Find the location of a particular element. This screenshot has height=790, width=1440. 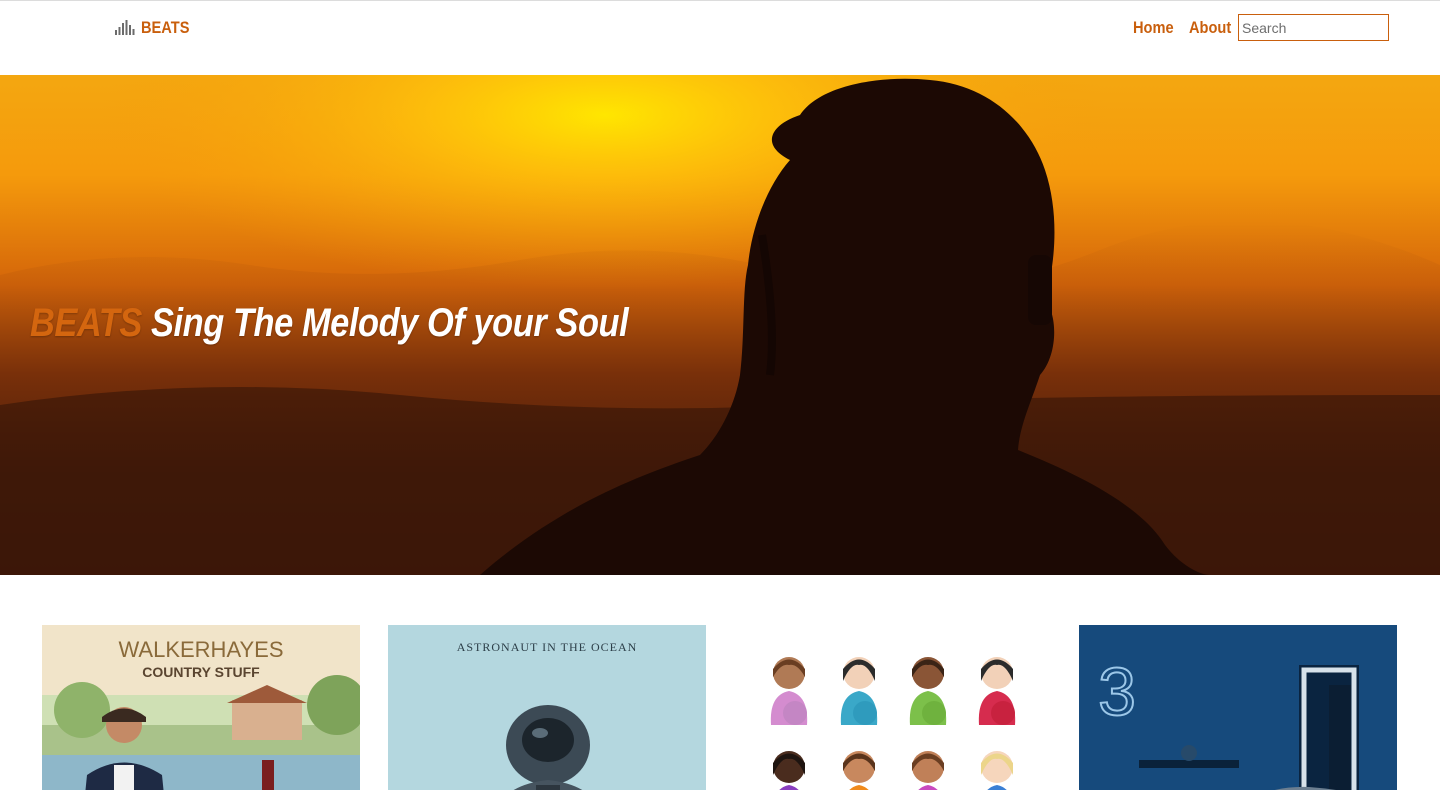

brand-link: BEATS is located at coordinates (155, 28).